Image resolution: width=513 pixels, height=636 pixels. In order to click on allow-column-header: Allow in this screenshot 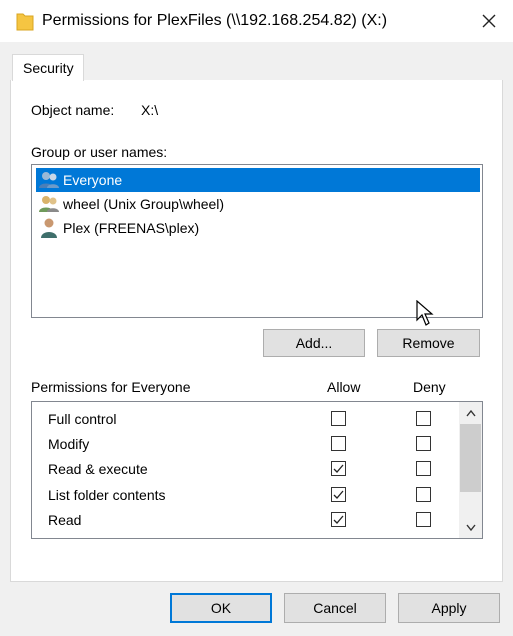, I will do `click(344, 387)`.